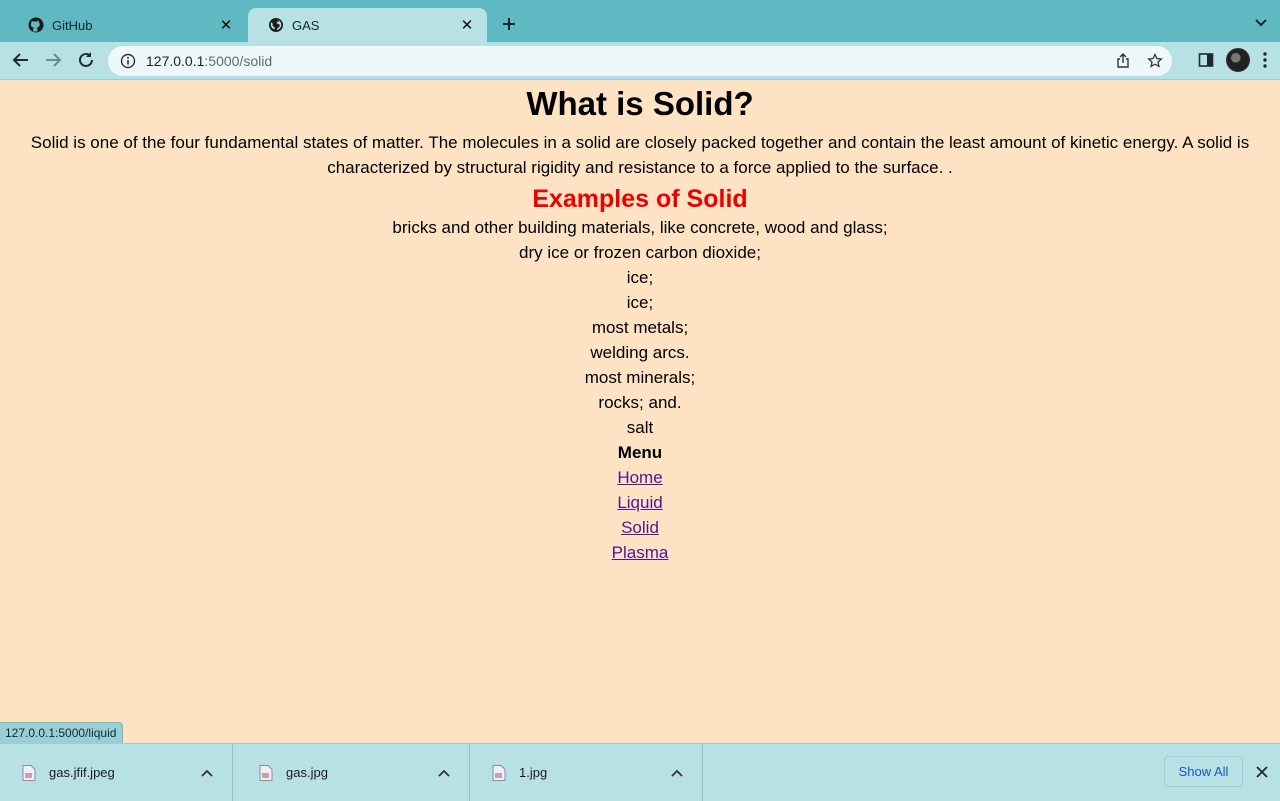 This screenshot has width=1280, height=801. Describe the element at coordinates (116, 772) in the screenshot. I see `download-item: gas.jfif.jpeg` at that location.